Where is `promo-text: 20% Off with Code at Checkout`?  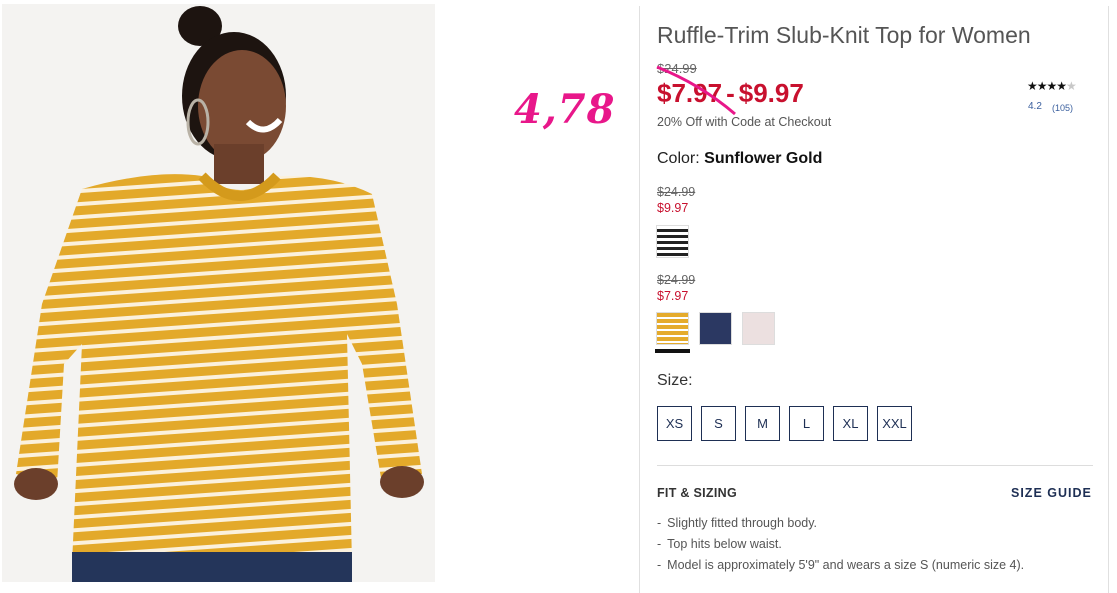 promo-text: 20% Off with Code at Checkout is located at coordinates (744, 122).